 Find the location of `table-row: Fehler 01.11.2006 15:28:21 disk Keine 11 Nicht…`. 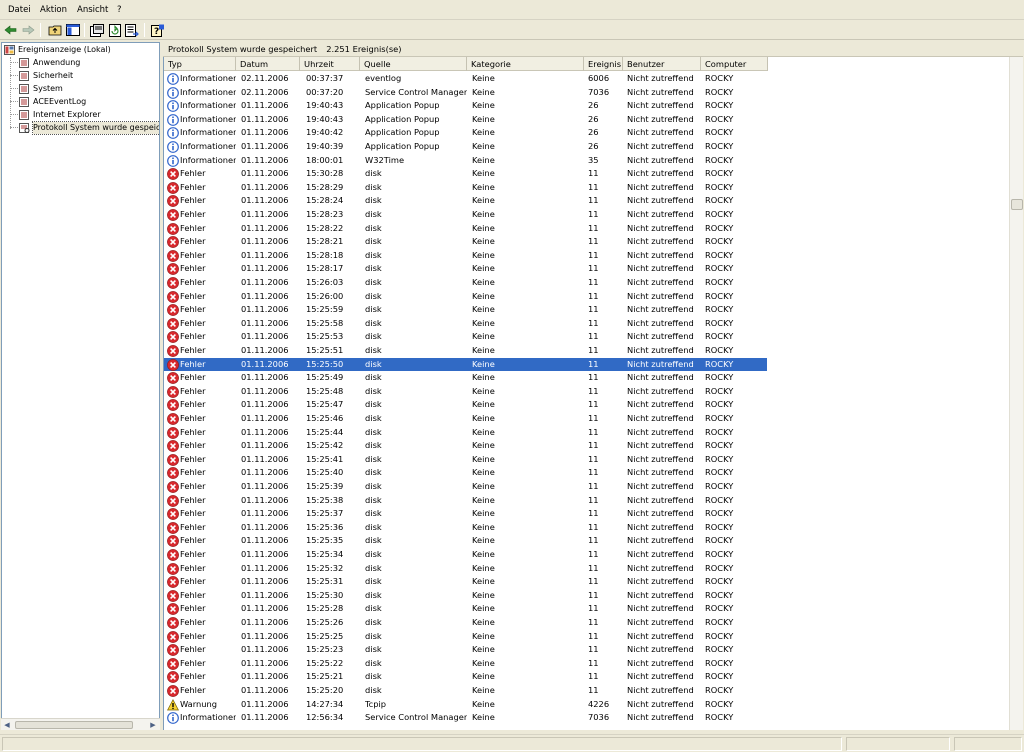

table-row: Fehler 01.11.2006 15:28:21 disk Keine 11 Nicht… is located at coordinates (465, 242).